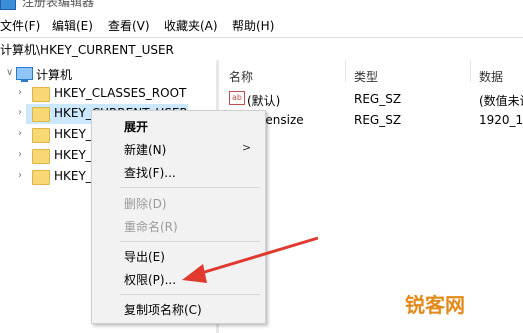  I want to click on computer-icon, so click(24, 74).